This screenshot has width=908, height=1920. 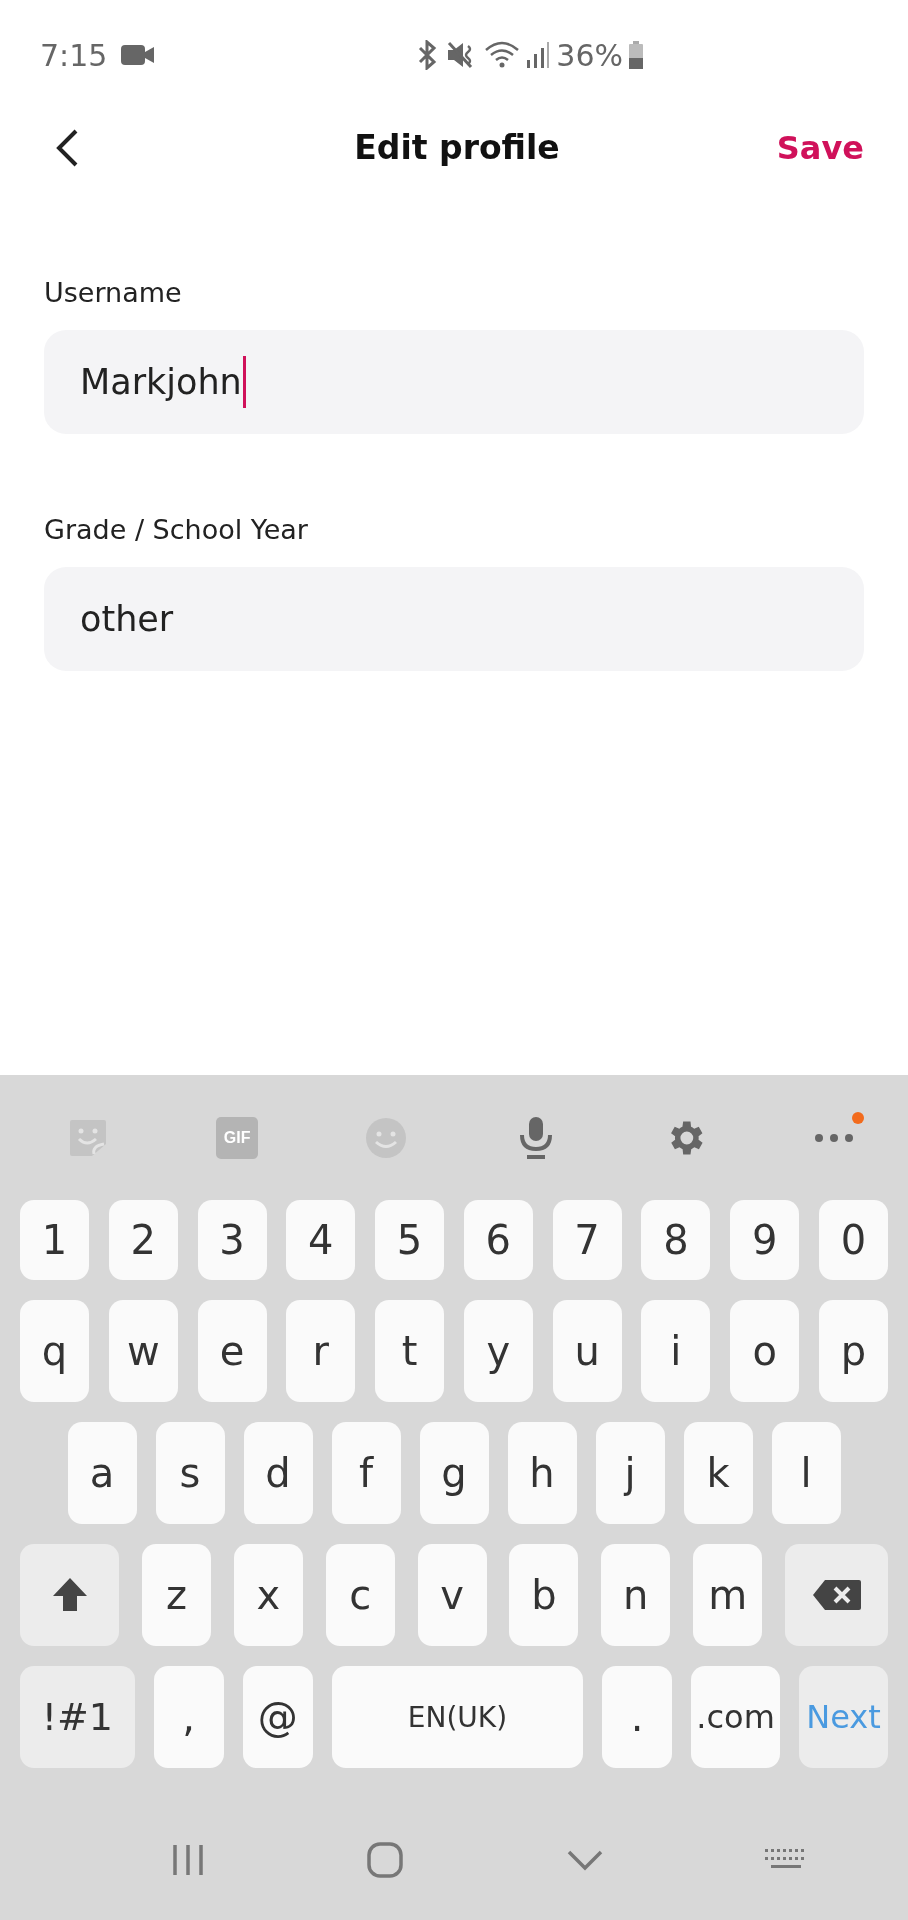 What do you see at coordinates (820, 147) in the screenshot?
I see `save-button: Save` at bounding box center [820, 147].